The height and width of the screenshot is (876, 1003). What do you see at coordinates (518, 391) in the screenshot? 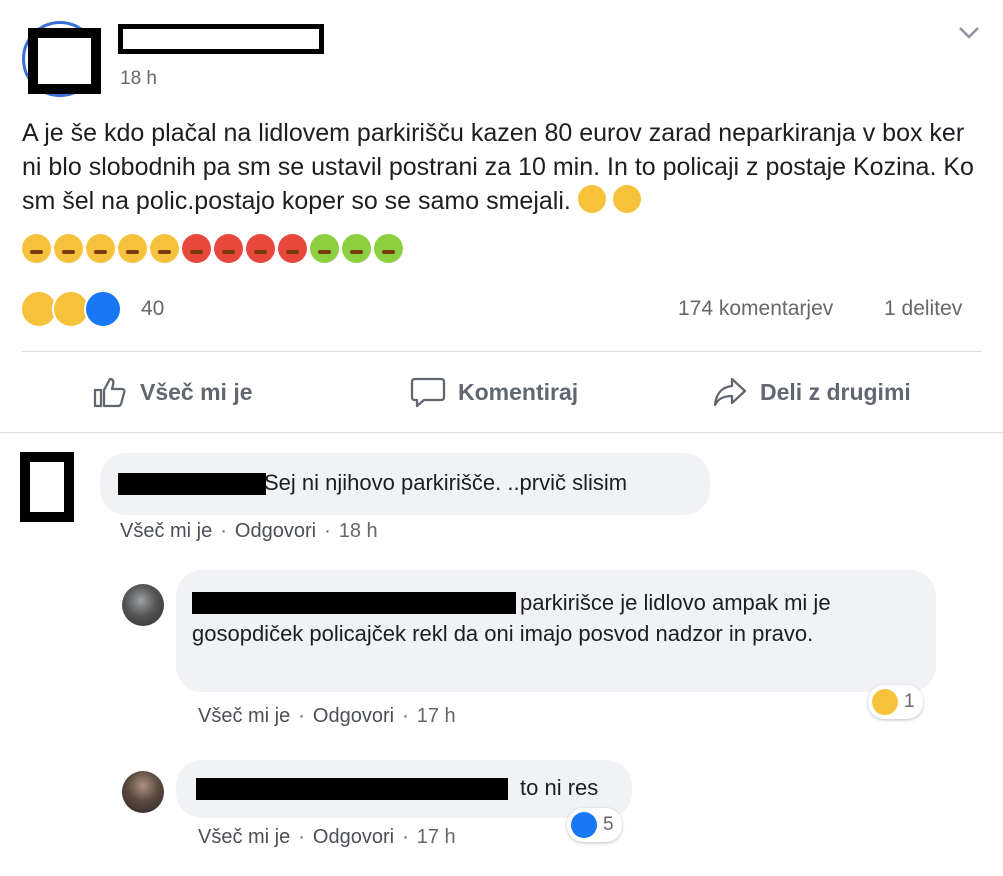
I see `comment-button-label: Komentiraj` at bounding box center [518, 391].